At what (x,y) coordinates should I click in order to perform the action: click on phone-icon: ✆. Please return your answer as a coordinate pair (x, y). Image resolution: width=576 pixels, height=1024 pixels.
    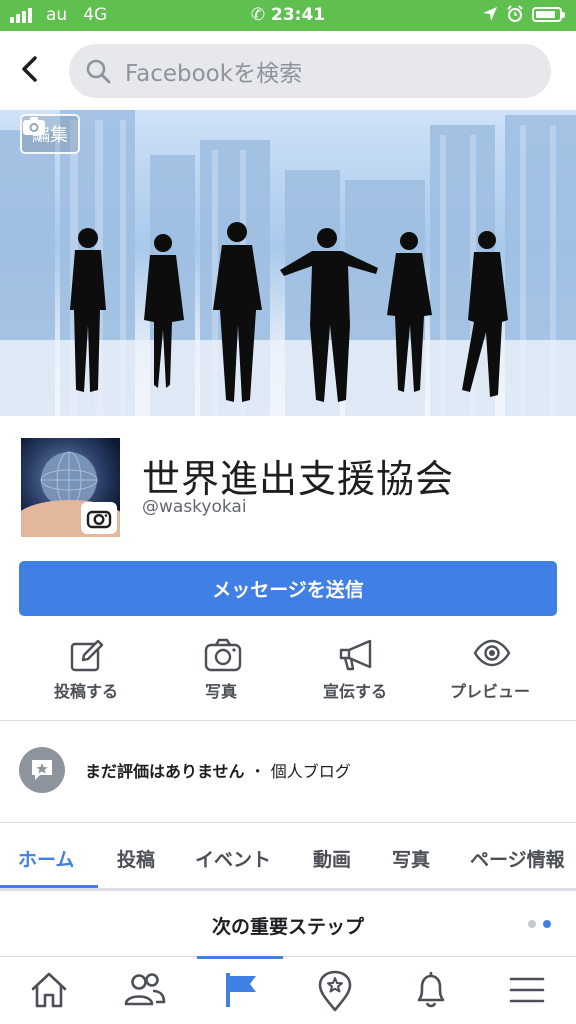
    Looking at the image, I should click on (258, 15).